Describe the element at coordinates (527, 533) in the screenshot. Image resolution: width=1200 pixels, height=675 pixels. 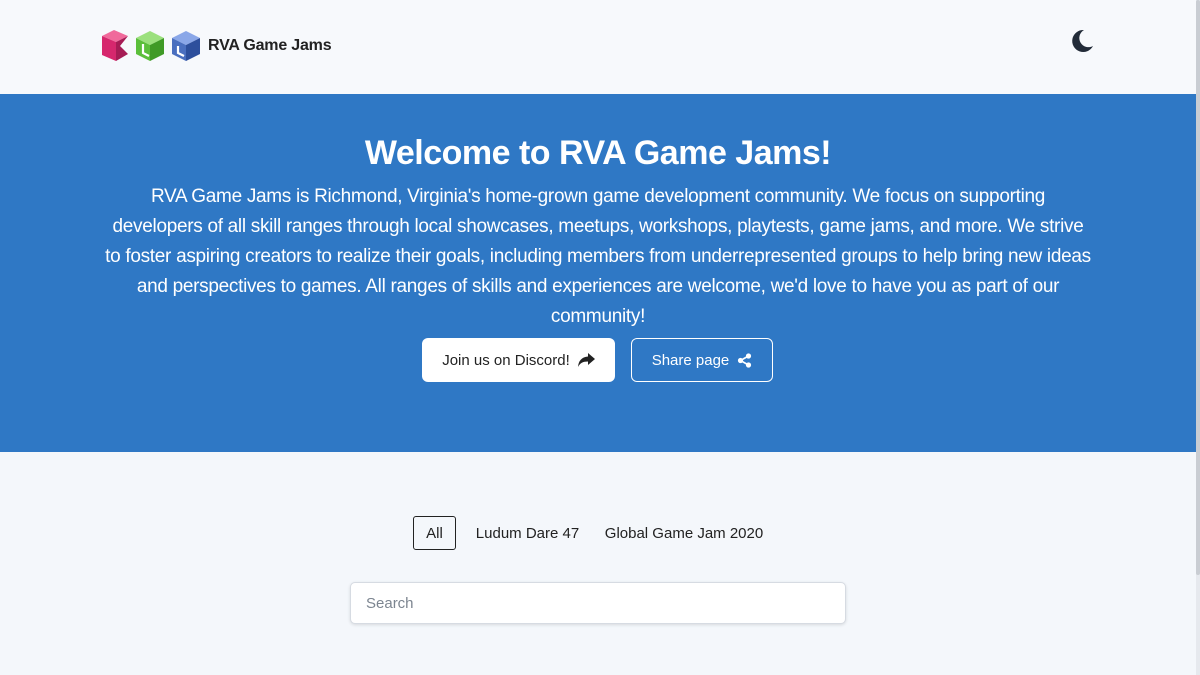
I see `filter-ludum-dare-47-tab: Ludum Dare 47` at that location.